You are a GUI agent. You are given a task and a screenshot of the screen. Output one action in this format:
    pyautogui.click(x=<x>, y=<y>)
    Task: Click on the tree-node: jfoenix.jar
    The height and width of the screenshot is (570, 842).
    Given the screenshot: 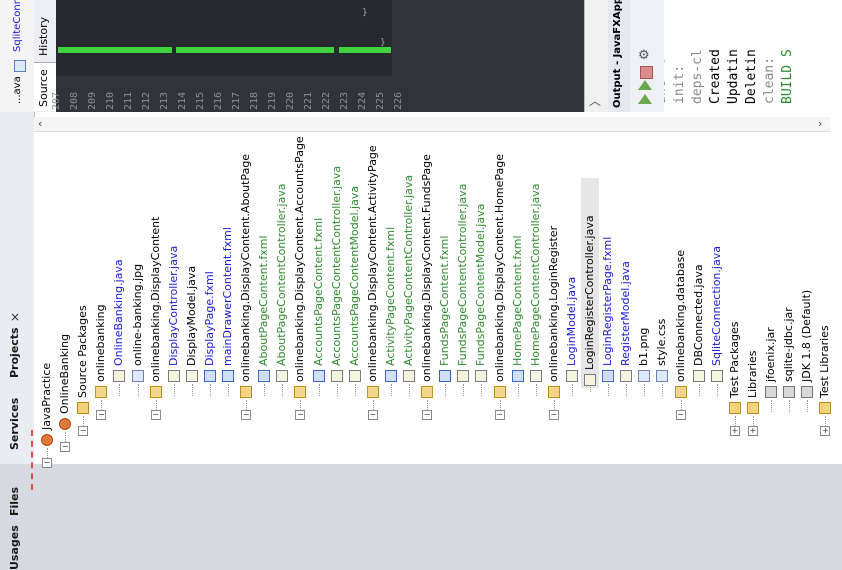 What is the action you would take?
    pyautogui.click(x=771, y=298)
    